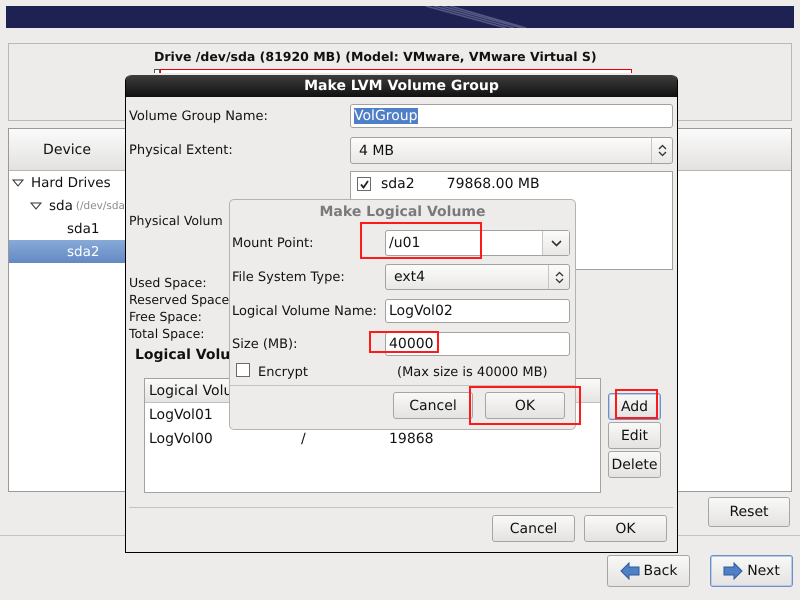  I want to click on space-label: Used Space:, so click(168, 282).